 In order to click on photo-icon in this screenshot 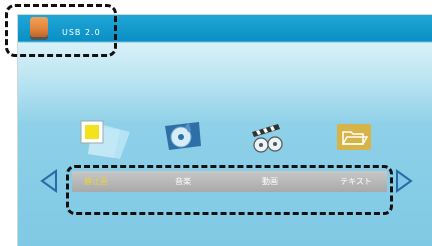, I will do `click(107, 140)`.